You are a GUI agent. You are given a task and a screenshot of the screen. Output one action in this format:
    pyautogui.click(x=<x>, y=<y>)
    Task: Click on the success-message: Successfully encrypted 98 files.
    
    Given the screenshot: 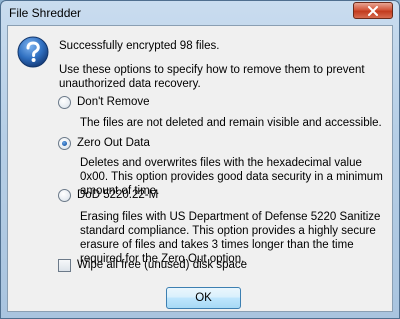 What is the action you would take?
    pyautogui.click(x=139, y=46)
    